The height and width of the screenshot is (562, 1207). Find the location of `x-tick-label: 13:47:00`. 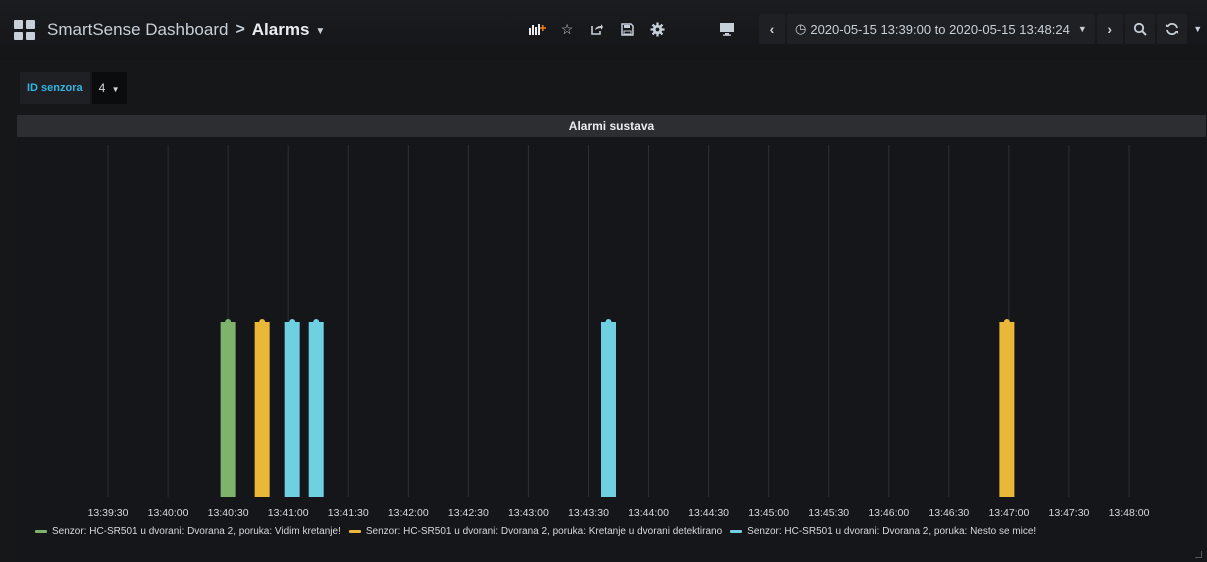

x-tick-label: 13:47:00 is located at coordinates (1008, 513).